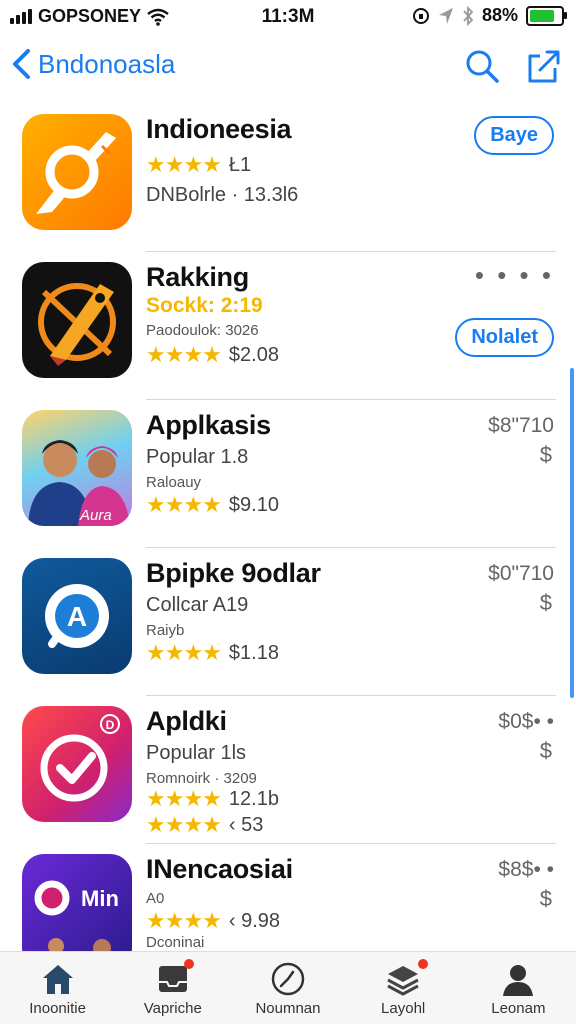  What do you see at coordinates (526, 722) in the screenshot?
I see `price-label: $0$• •` at bounding box center [526, 722].